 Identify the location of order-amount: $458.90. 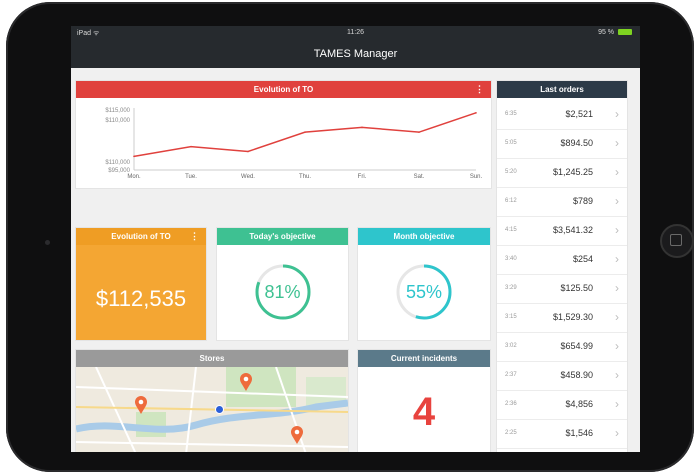
(576, 375).